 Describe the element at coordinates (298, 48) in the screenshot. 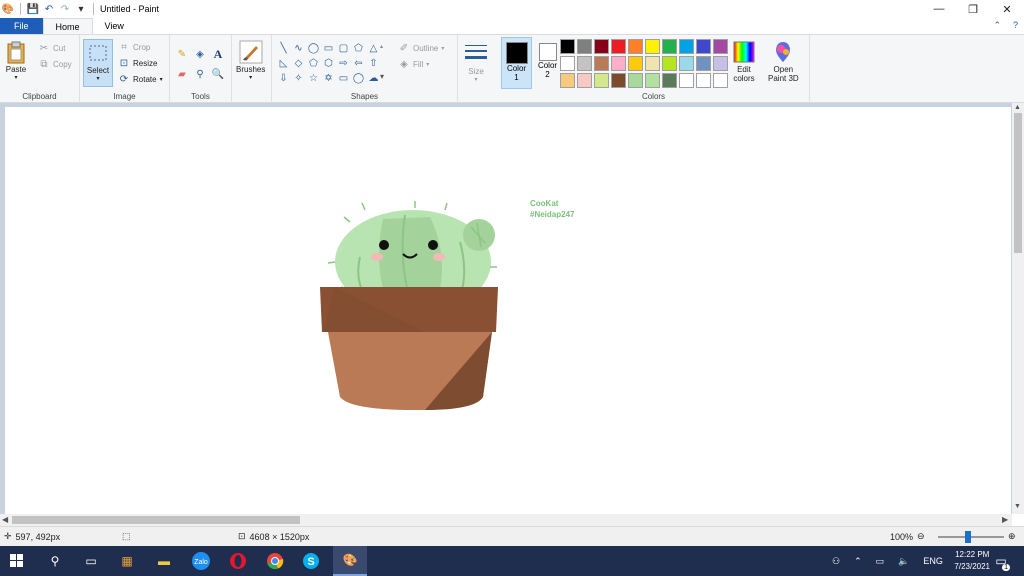

I see `curve-shape-icon: ∿` at that location.